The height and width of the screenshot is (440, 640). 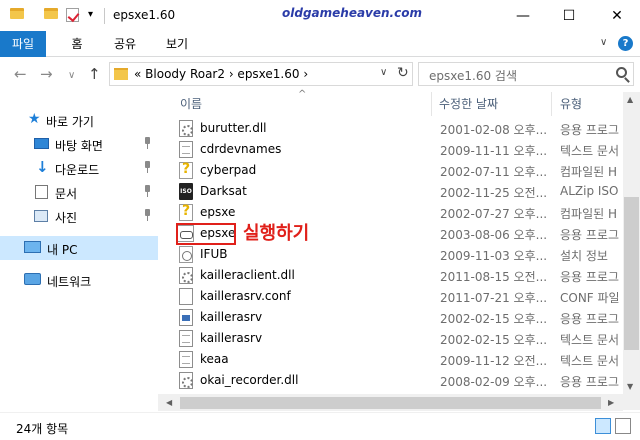 I want to click on quick-access-folder-icon, so click(x=17, y=13).